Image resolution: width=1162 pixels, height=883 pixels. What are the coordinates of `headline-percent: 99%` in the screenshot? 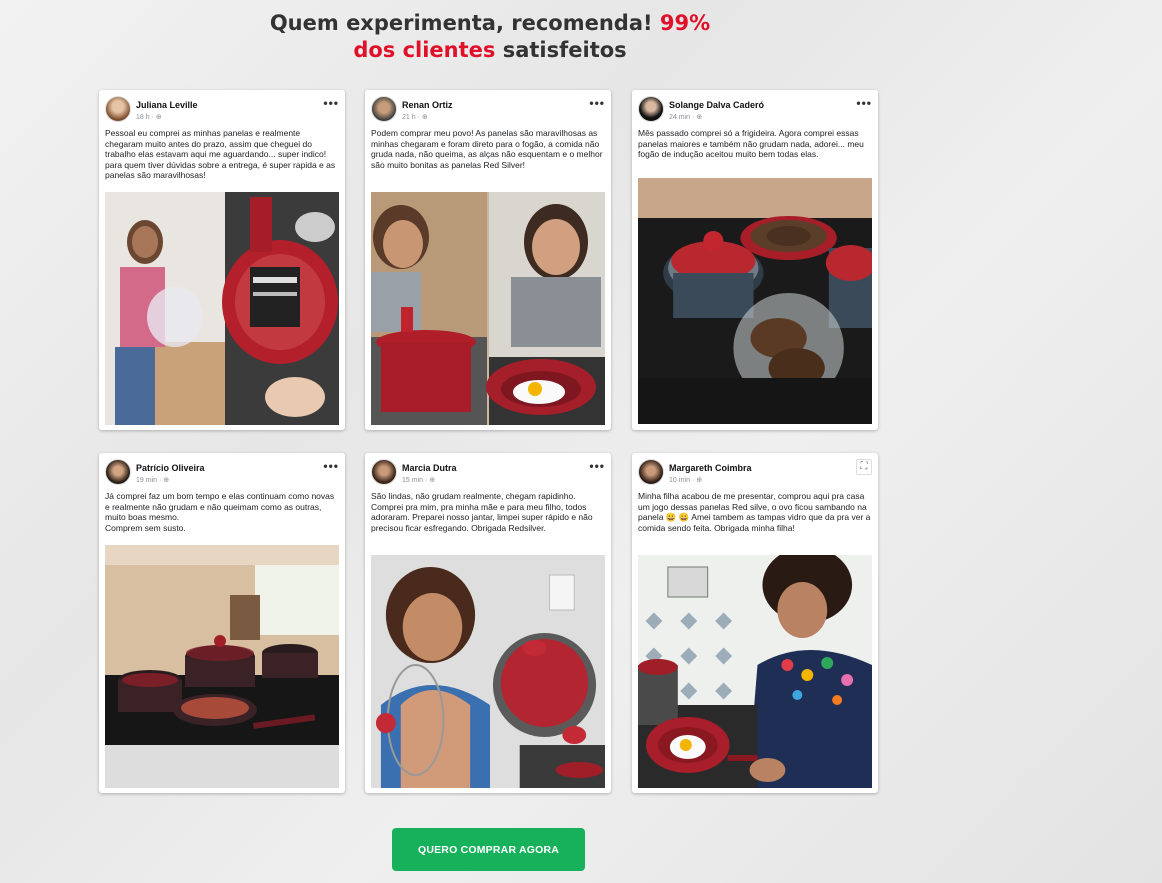 It's located at (685, 23).